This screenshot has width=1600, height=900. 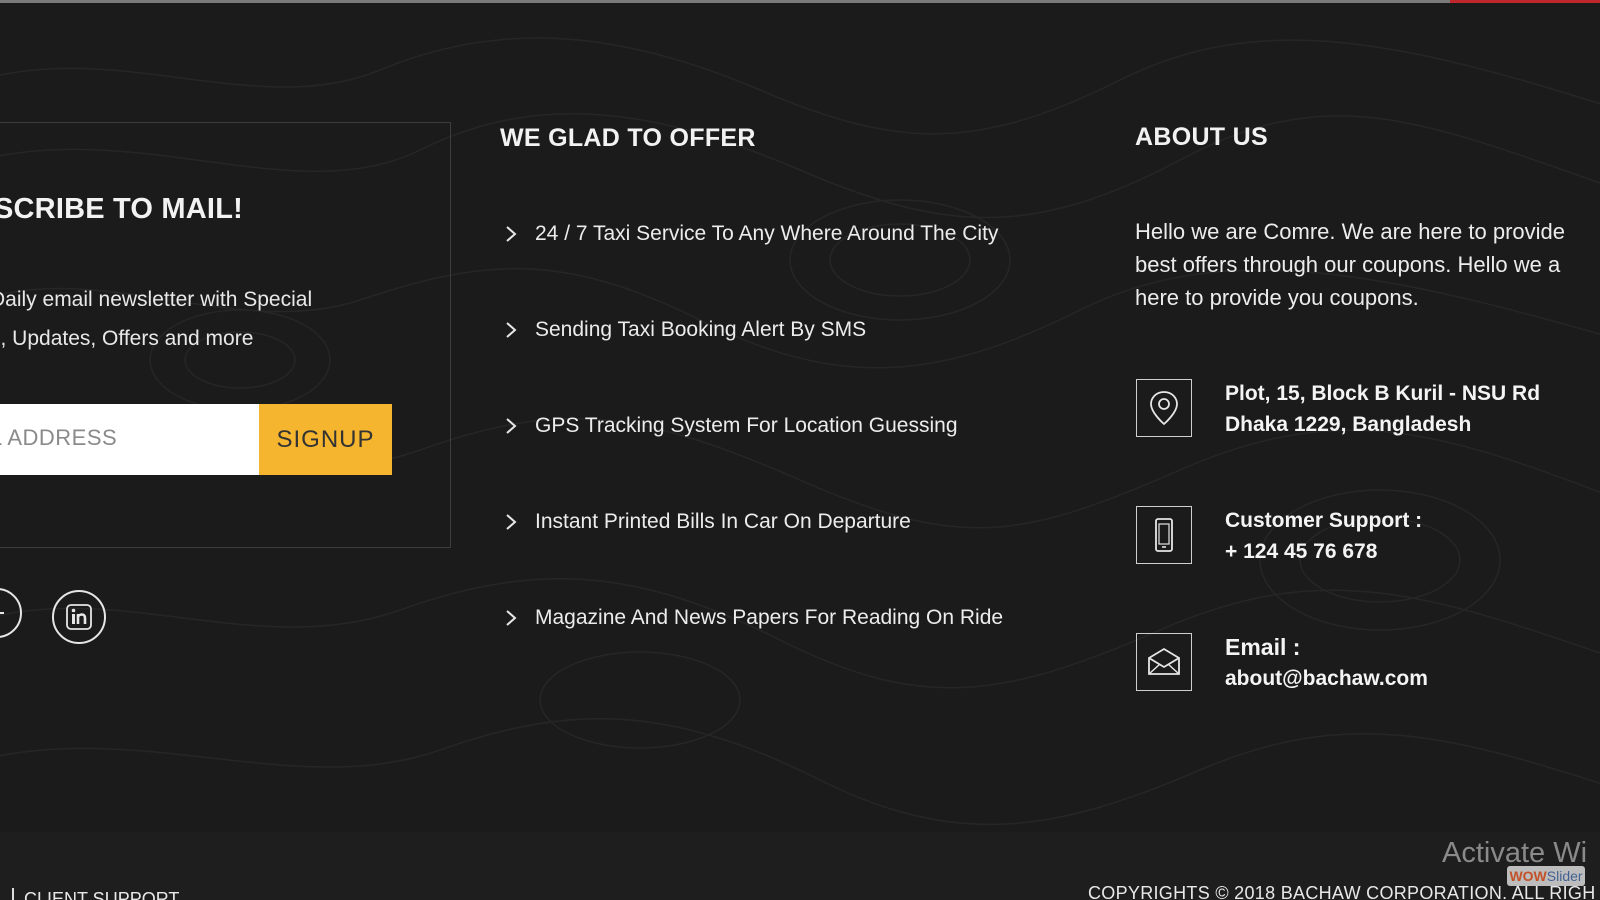 I want to click on social-linkedin-button, so click(x=79, y=617).